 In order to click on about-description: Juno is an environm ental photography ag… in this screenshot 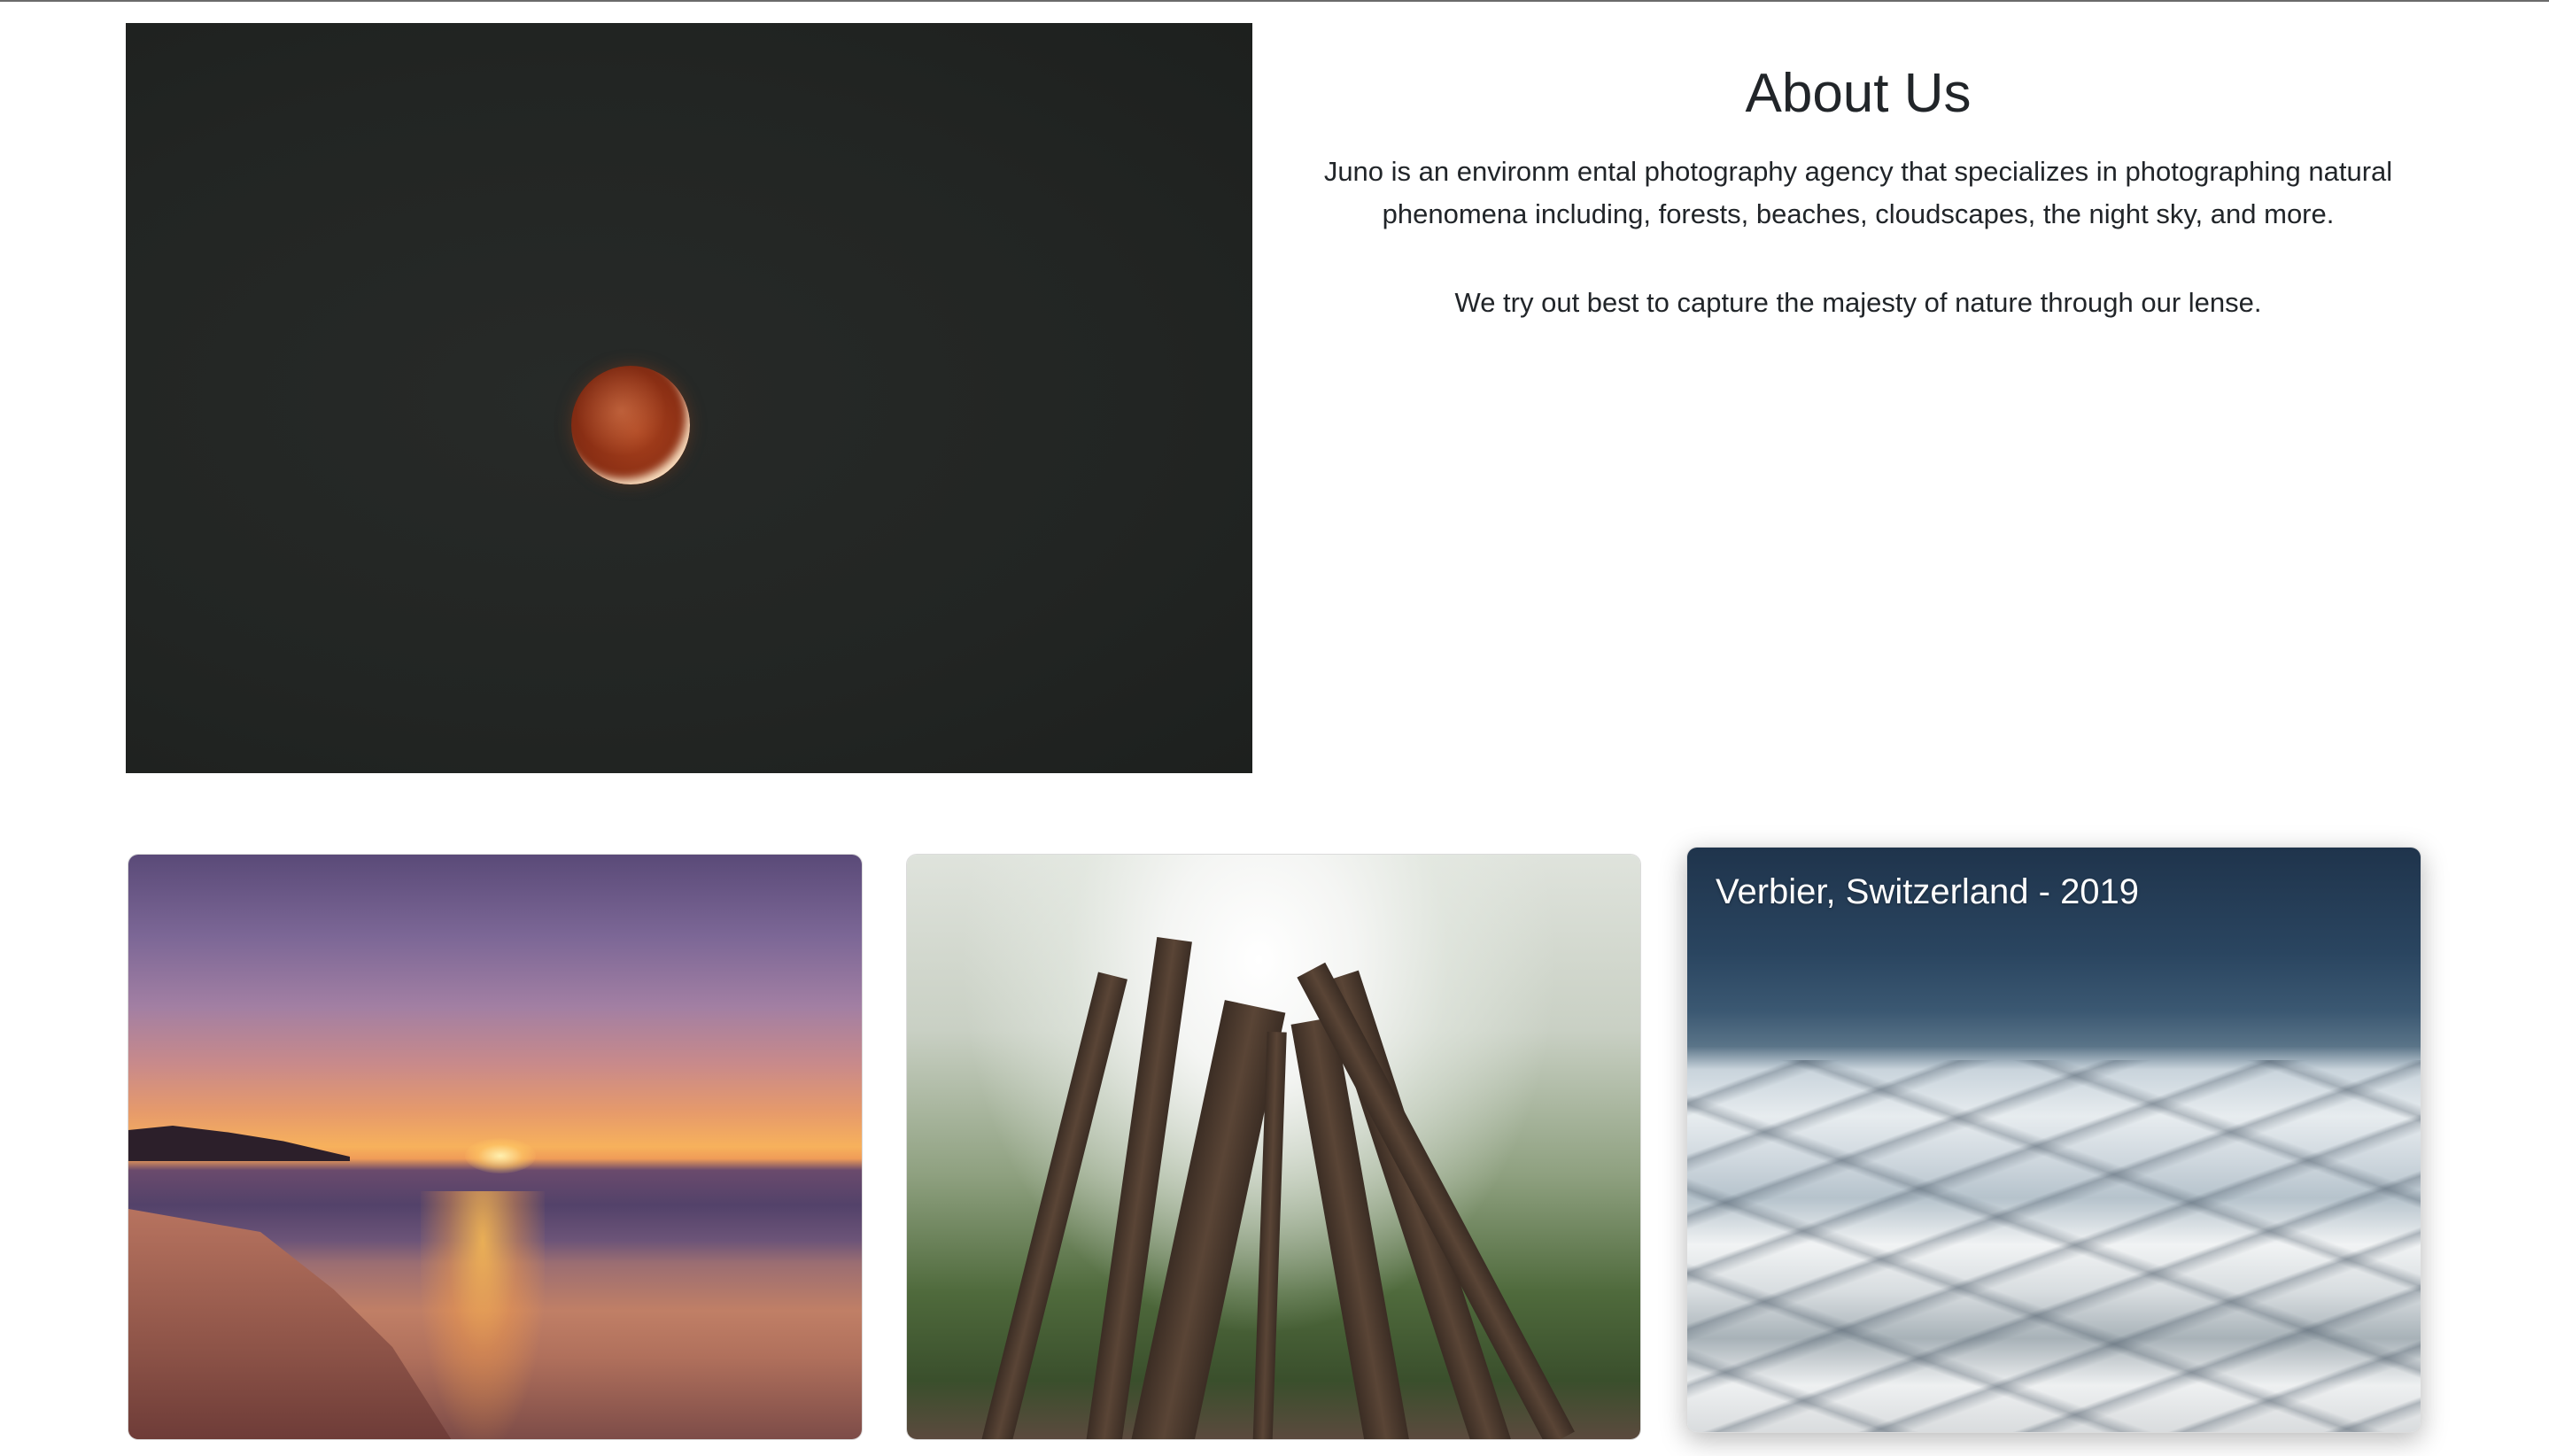, I will do `click(1858, 192)`.